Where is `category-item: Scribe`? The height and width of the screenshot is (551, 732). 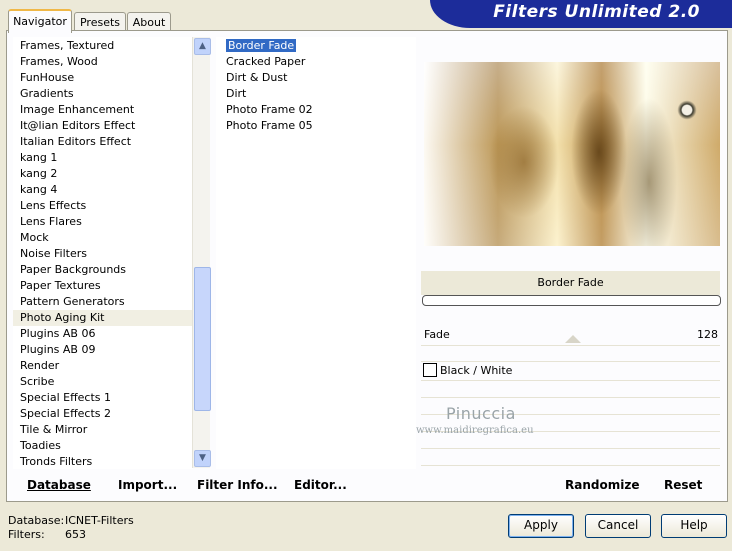 category-item: Scribe is located at coordinates (103, 382).